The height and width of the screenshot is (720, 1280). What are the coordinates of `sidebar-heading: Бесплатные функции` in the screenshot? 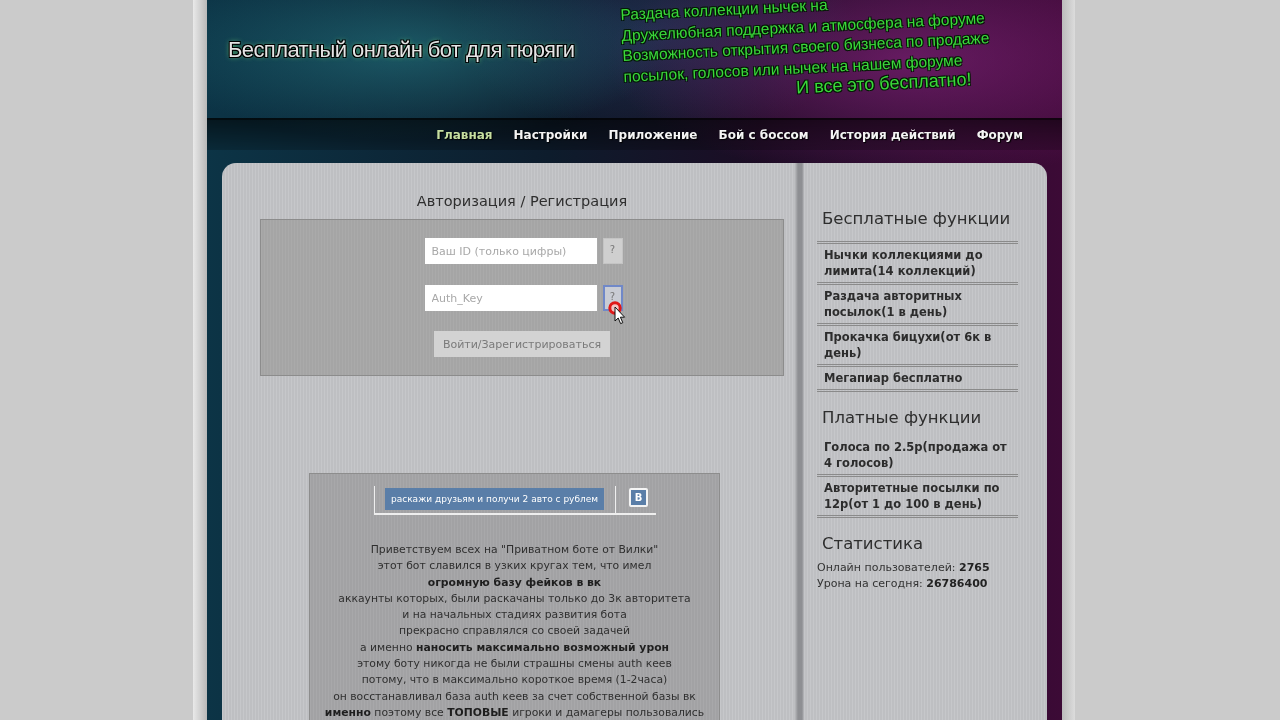 It's located at (917, 219).